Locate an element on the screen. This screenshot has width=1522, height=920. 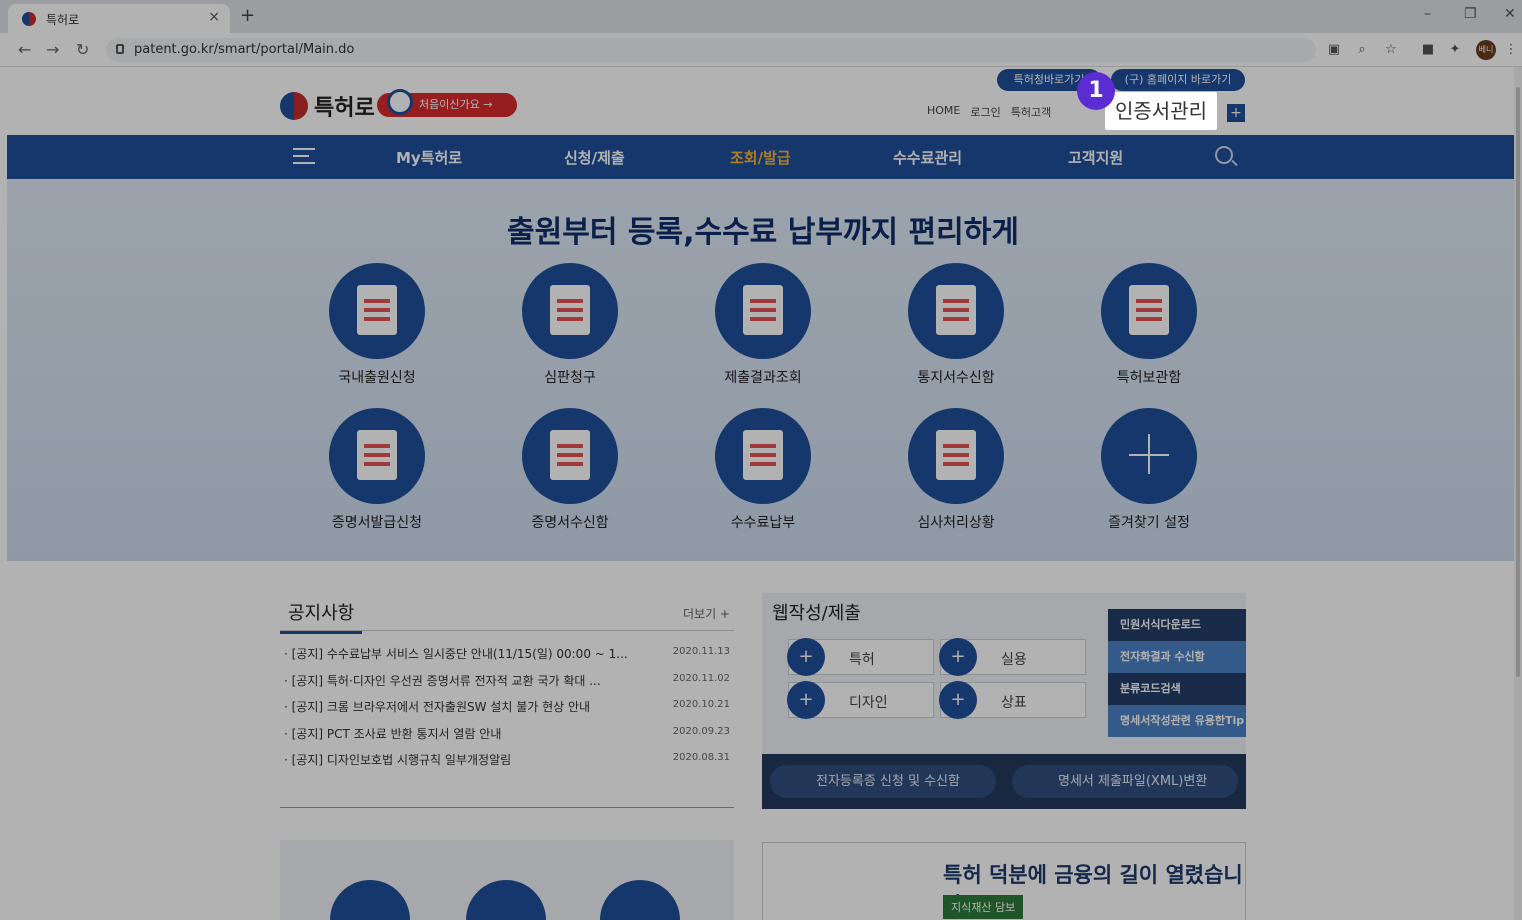
page-scrollbar is located at coordinates (1518, 493).